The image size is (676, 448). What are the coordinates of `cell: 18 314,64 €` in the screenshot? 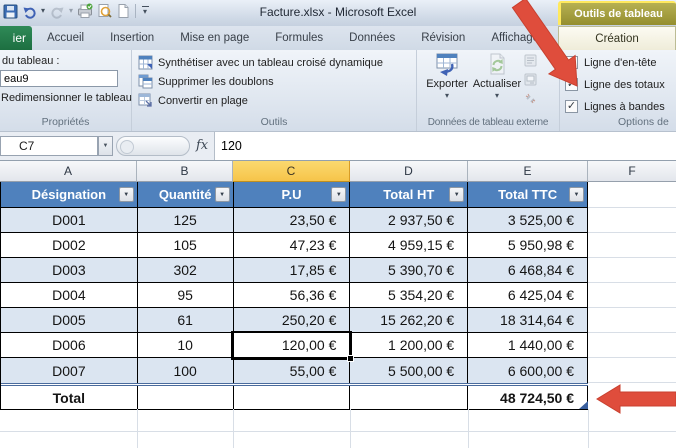 It's located at (528, 320).